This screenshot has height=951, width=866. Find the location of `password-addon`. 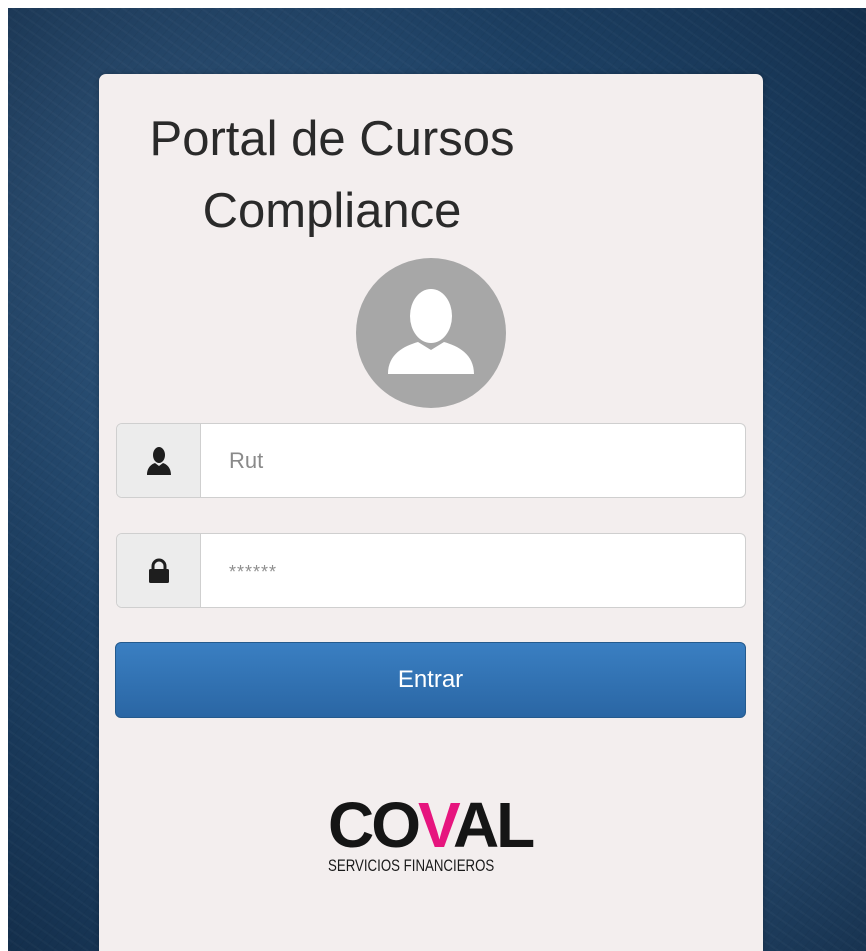

password-addon is located at coordinates (159, 570).